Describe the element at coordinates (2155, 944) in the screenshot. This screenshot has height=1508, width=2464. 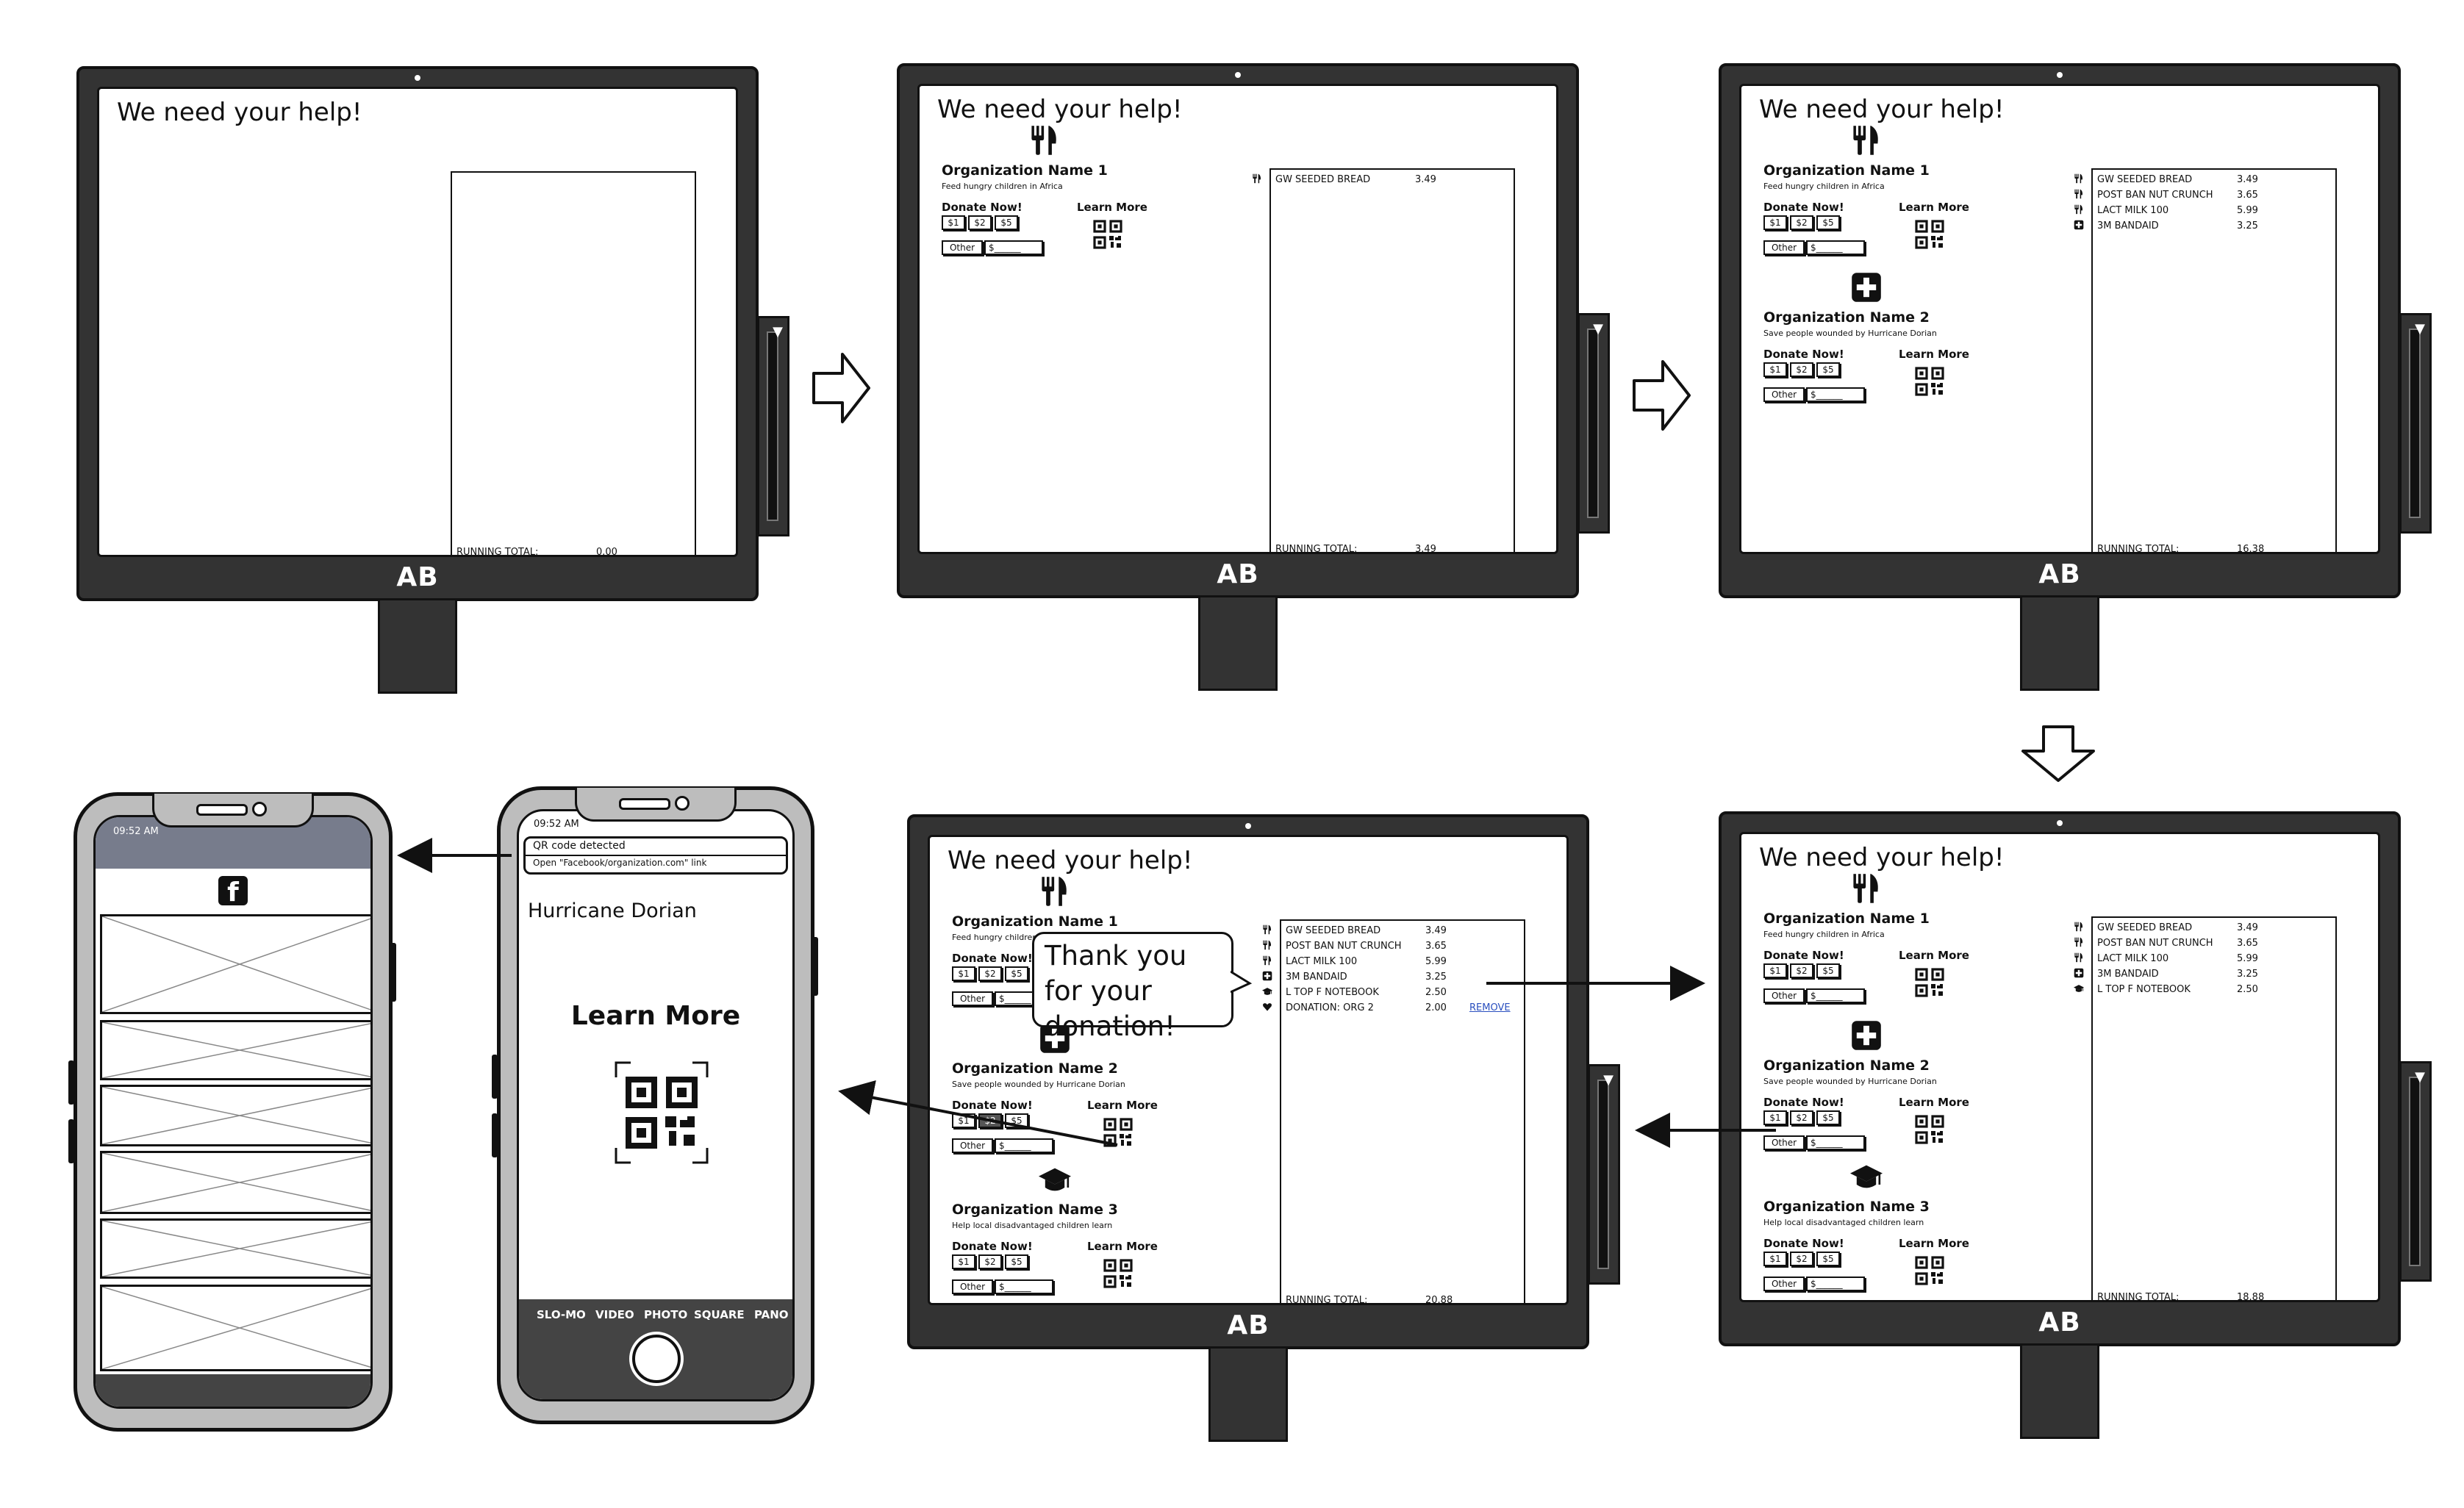
I see `receipt-item-name: POST BAN NUT CRUNCH` at that location.